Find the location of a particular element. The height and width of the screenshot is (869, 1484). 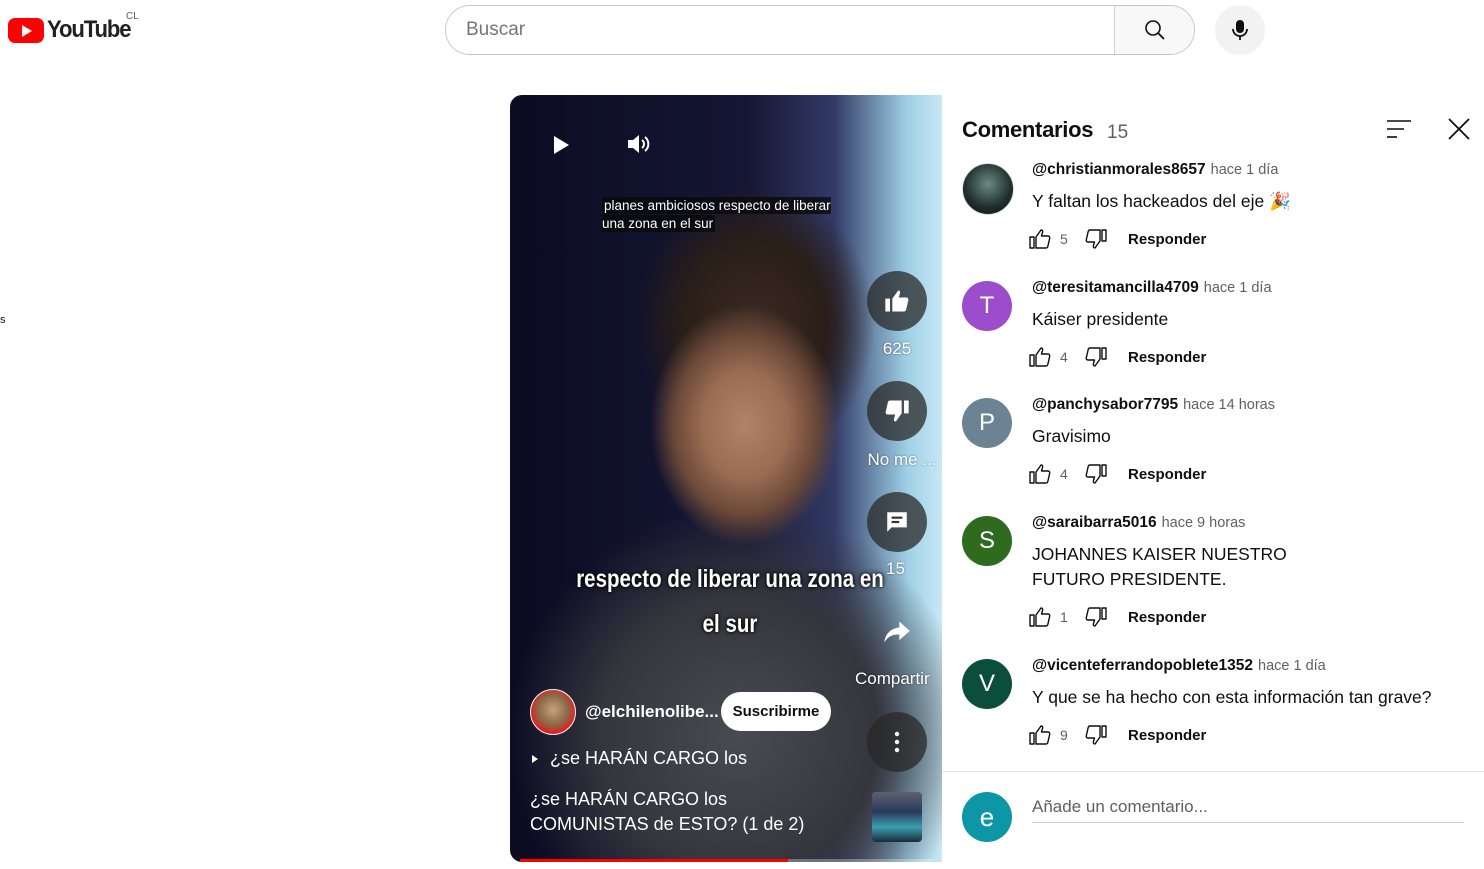

comment-icon is located at coordinates (897, 522).